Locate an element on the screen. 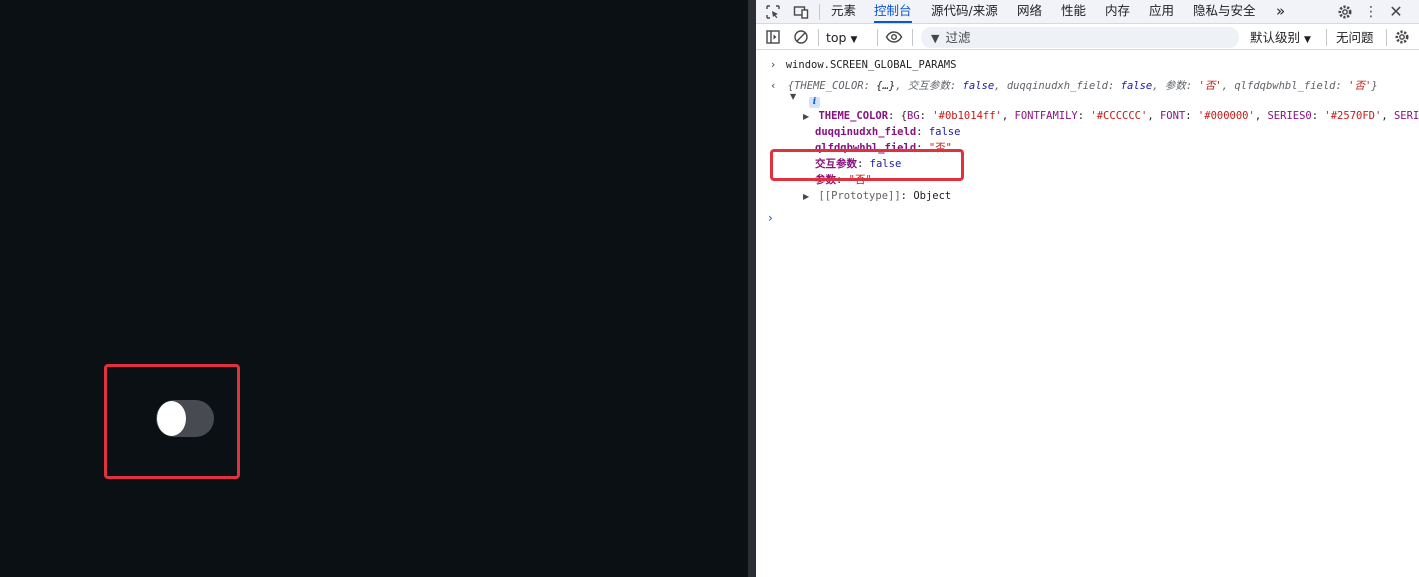 The height and width of the screenshot is (577, 1419). console-input-text: window.SCREEN_GLOBAL_PARAMS is located at coordinates (871, 65).